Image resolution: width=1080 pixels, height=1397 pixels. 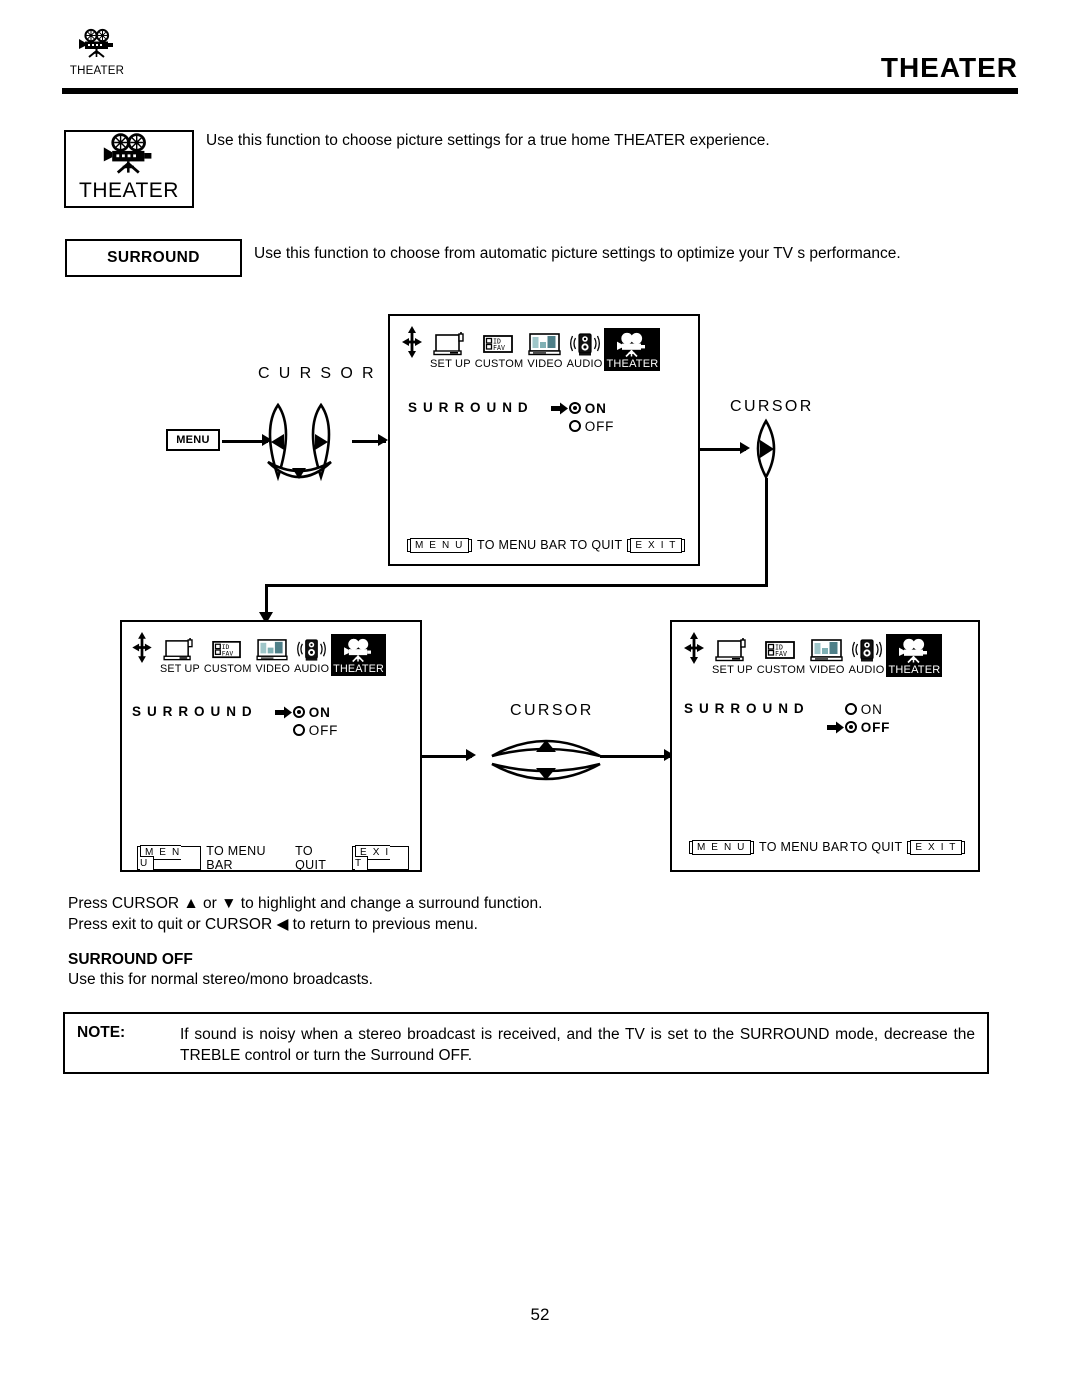 I want to click on connector-bl-to-middle-cursor, so click(x=446, y=756).